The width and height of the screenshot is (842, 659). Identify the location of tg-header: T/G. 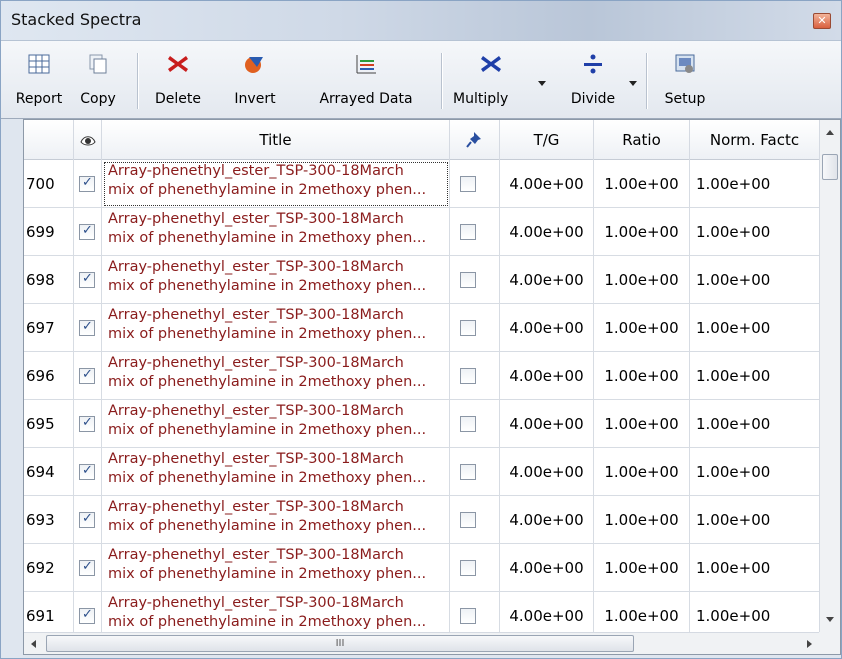
(547, 140).